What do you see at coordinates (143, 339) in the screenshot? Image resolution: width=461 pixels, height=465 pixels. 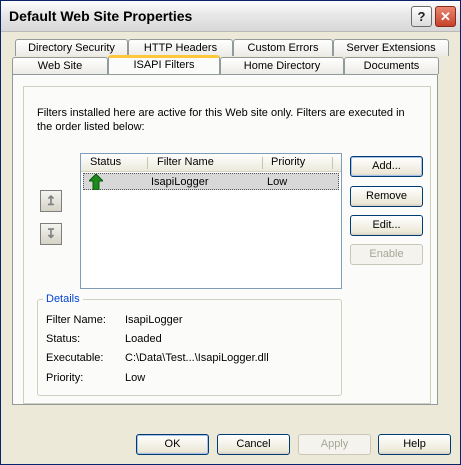 I see `status-value: Loaded` at bounding box center [143, 339].